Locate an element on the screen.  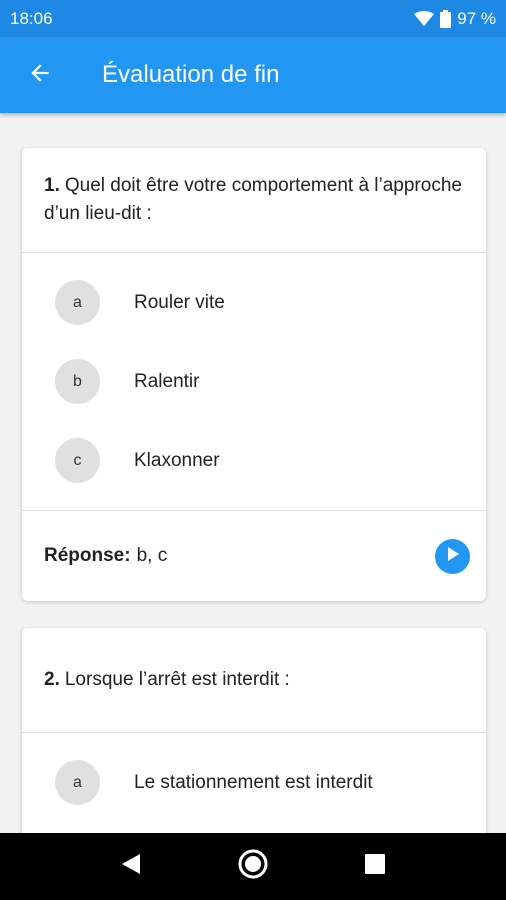
triangle-back-icon is located at coordinates (131, 866).